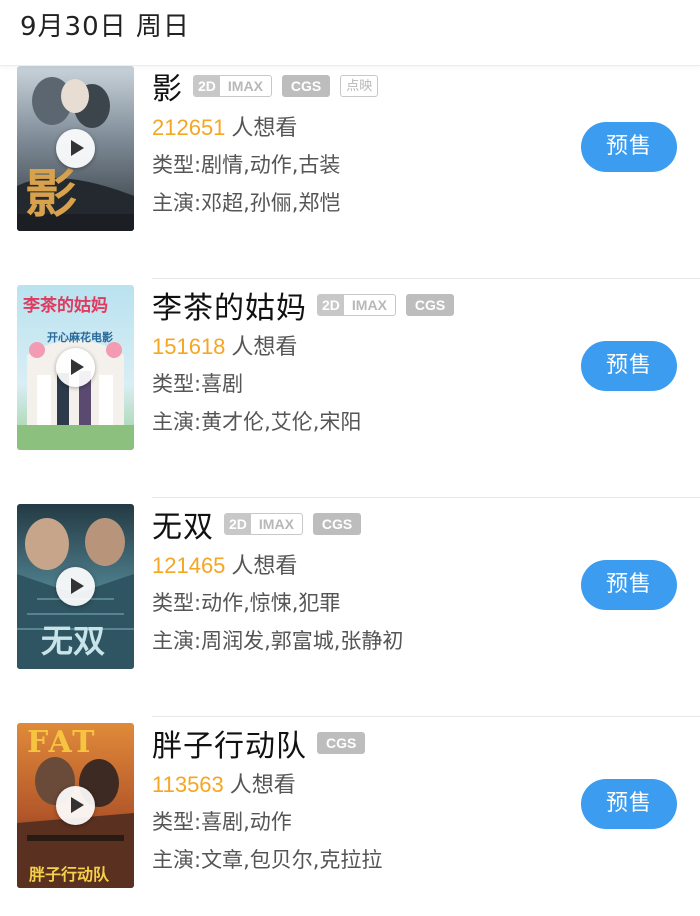 The image size is (700, 916). What do you see at coordinates (257, 422) in the screenshot?
I see `movie-cast: 主演:黄才伦,艾伦,宋阳` at bounding box center [257, 422].